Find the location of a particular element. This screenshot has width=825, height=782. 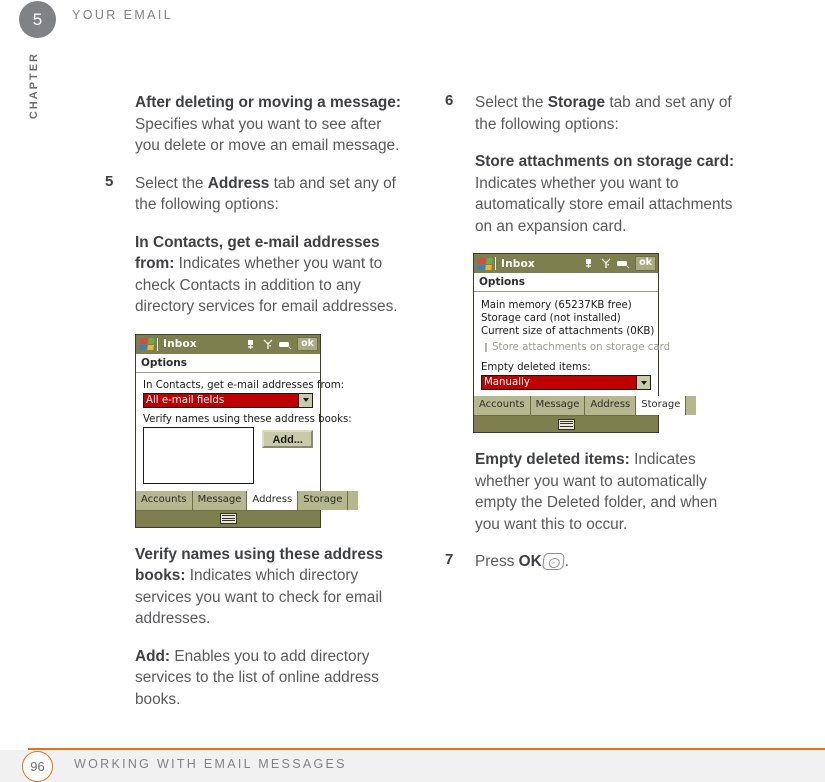

chapter-number: 5 is located at coordinates (37, 19).